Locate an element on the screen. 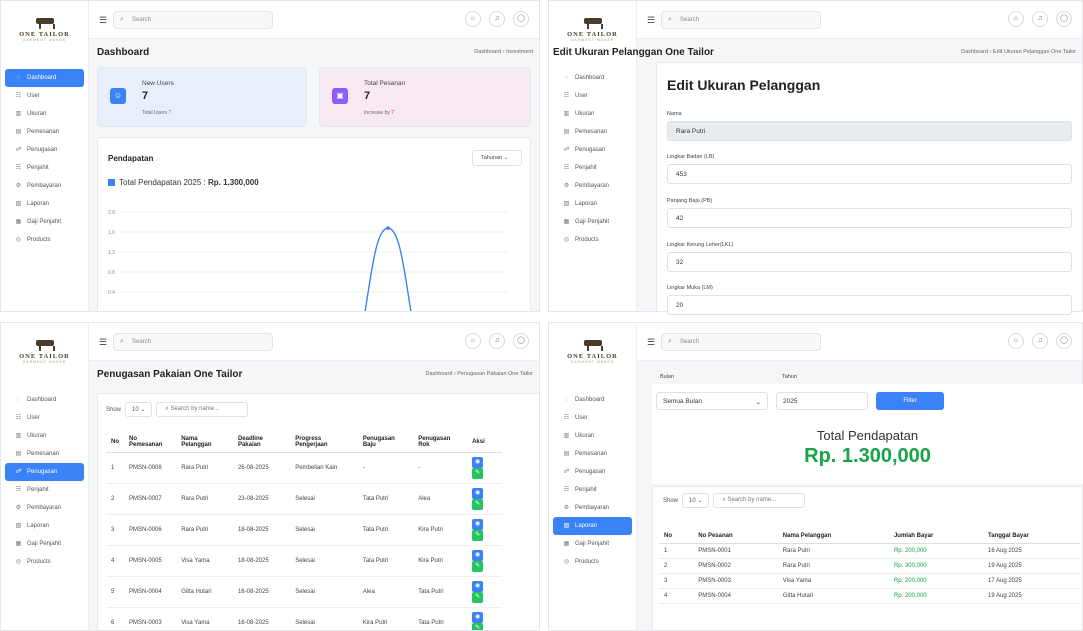 This screenshot has width=1083, height=631. data-point is located at coordinates (388, 228).